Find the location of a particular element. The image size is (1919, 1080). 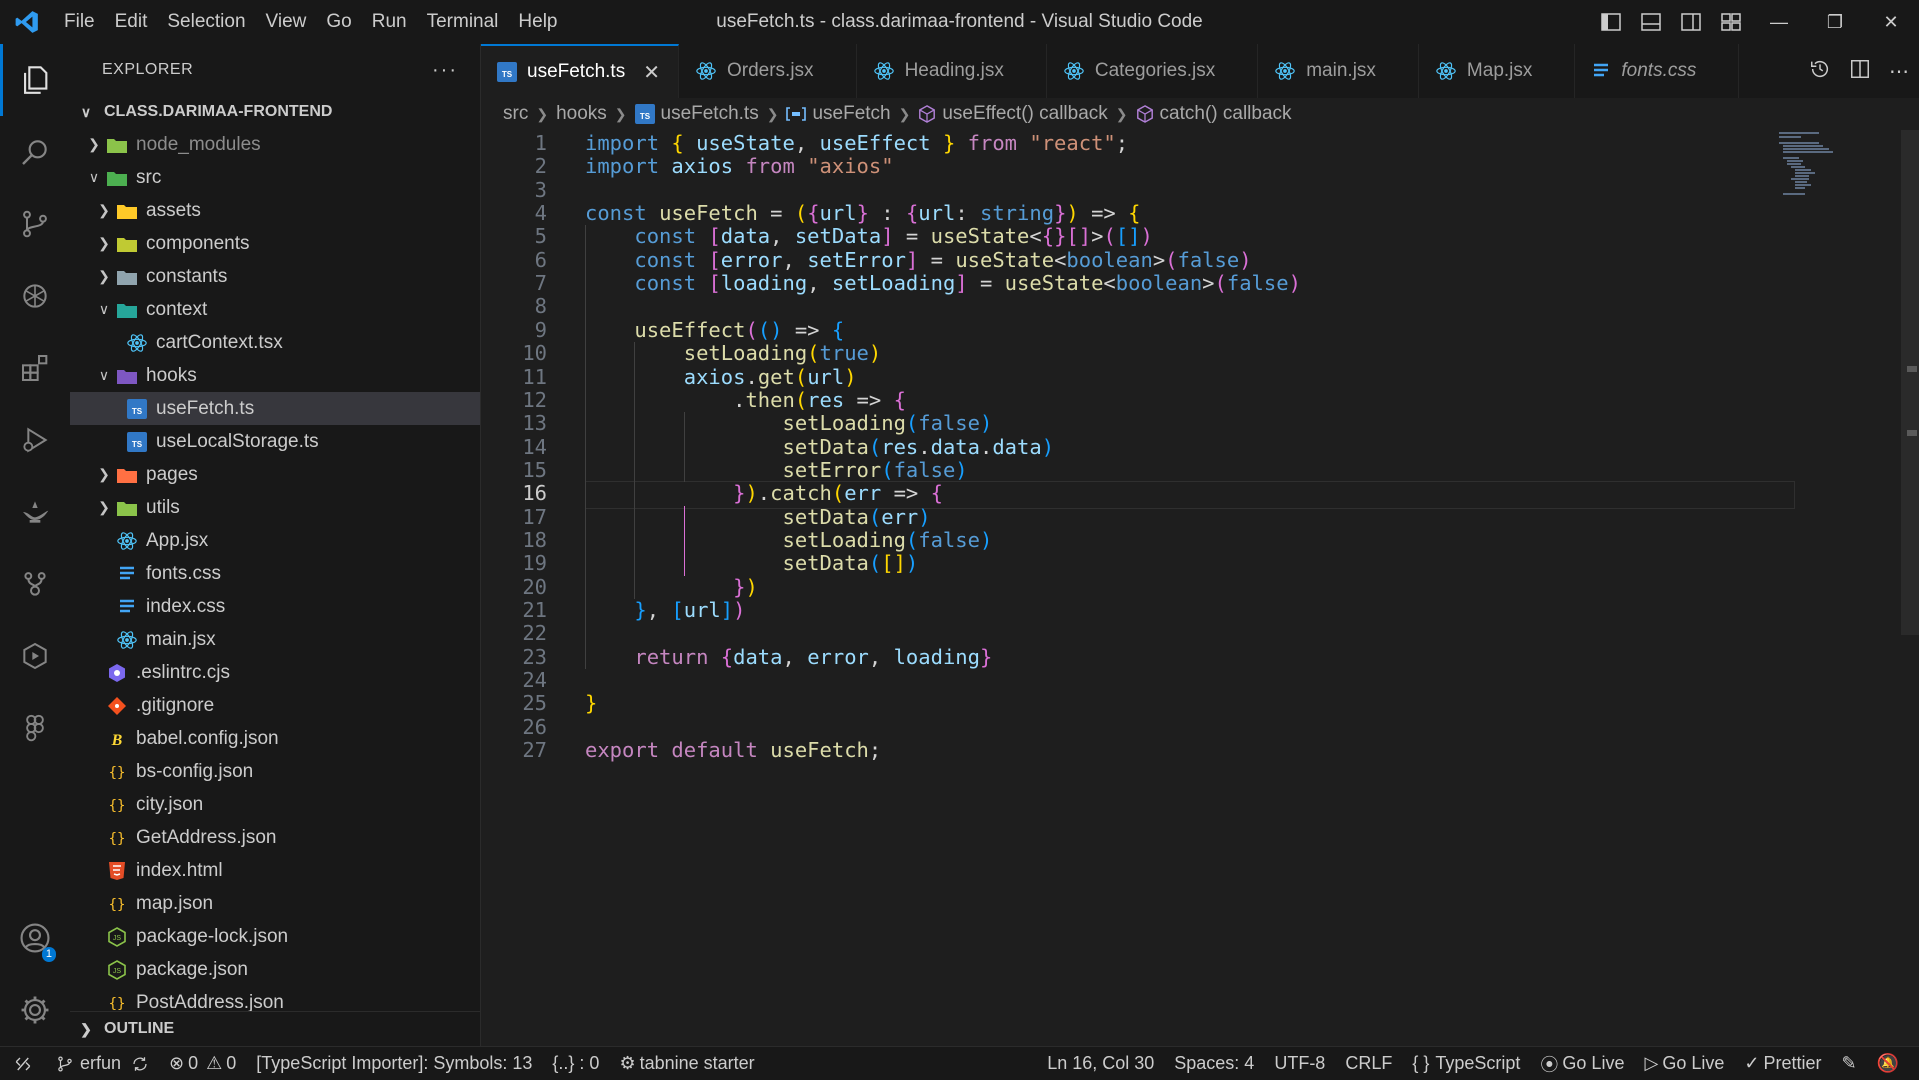

braces-status: {..} : 0 is located at coordinates (575, 1063).